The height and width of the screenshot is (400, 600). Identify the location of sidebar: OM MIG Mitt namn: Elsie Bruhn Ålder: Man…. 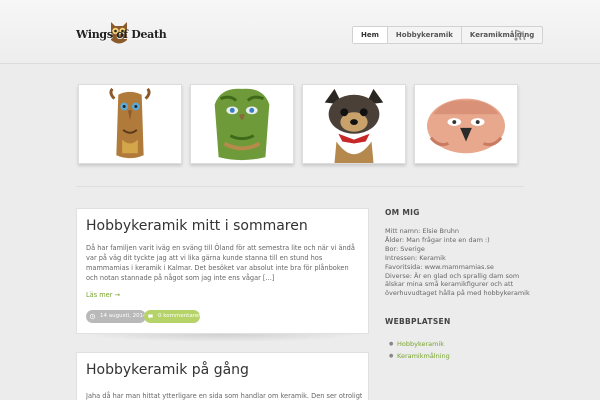
(460, 285).